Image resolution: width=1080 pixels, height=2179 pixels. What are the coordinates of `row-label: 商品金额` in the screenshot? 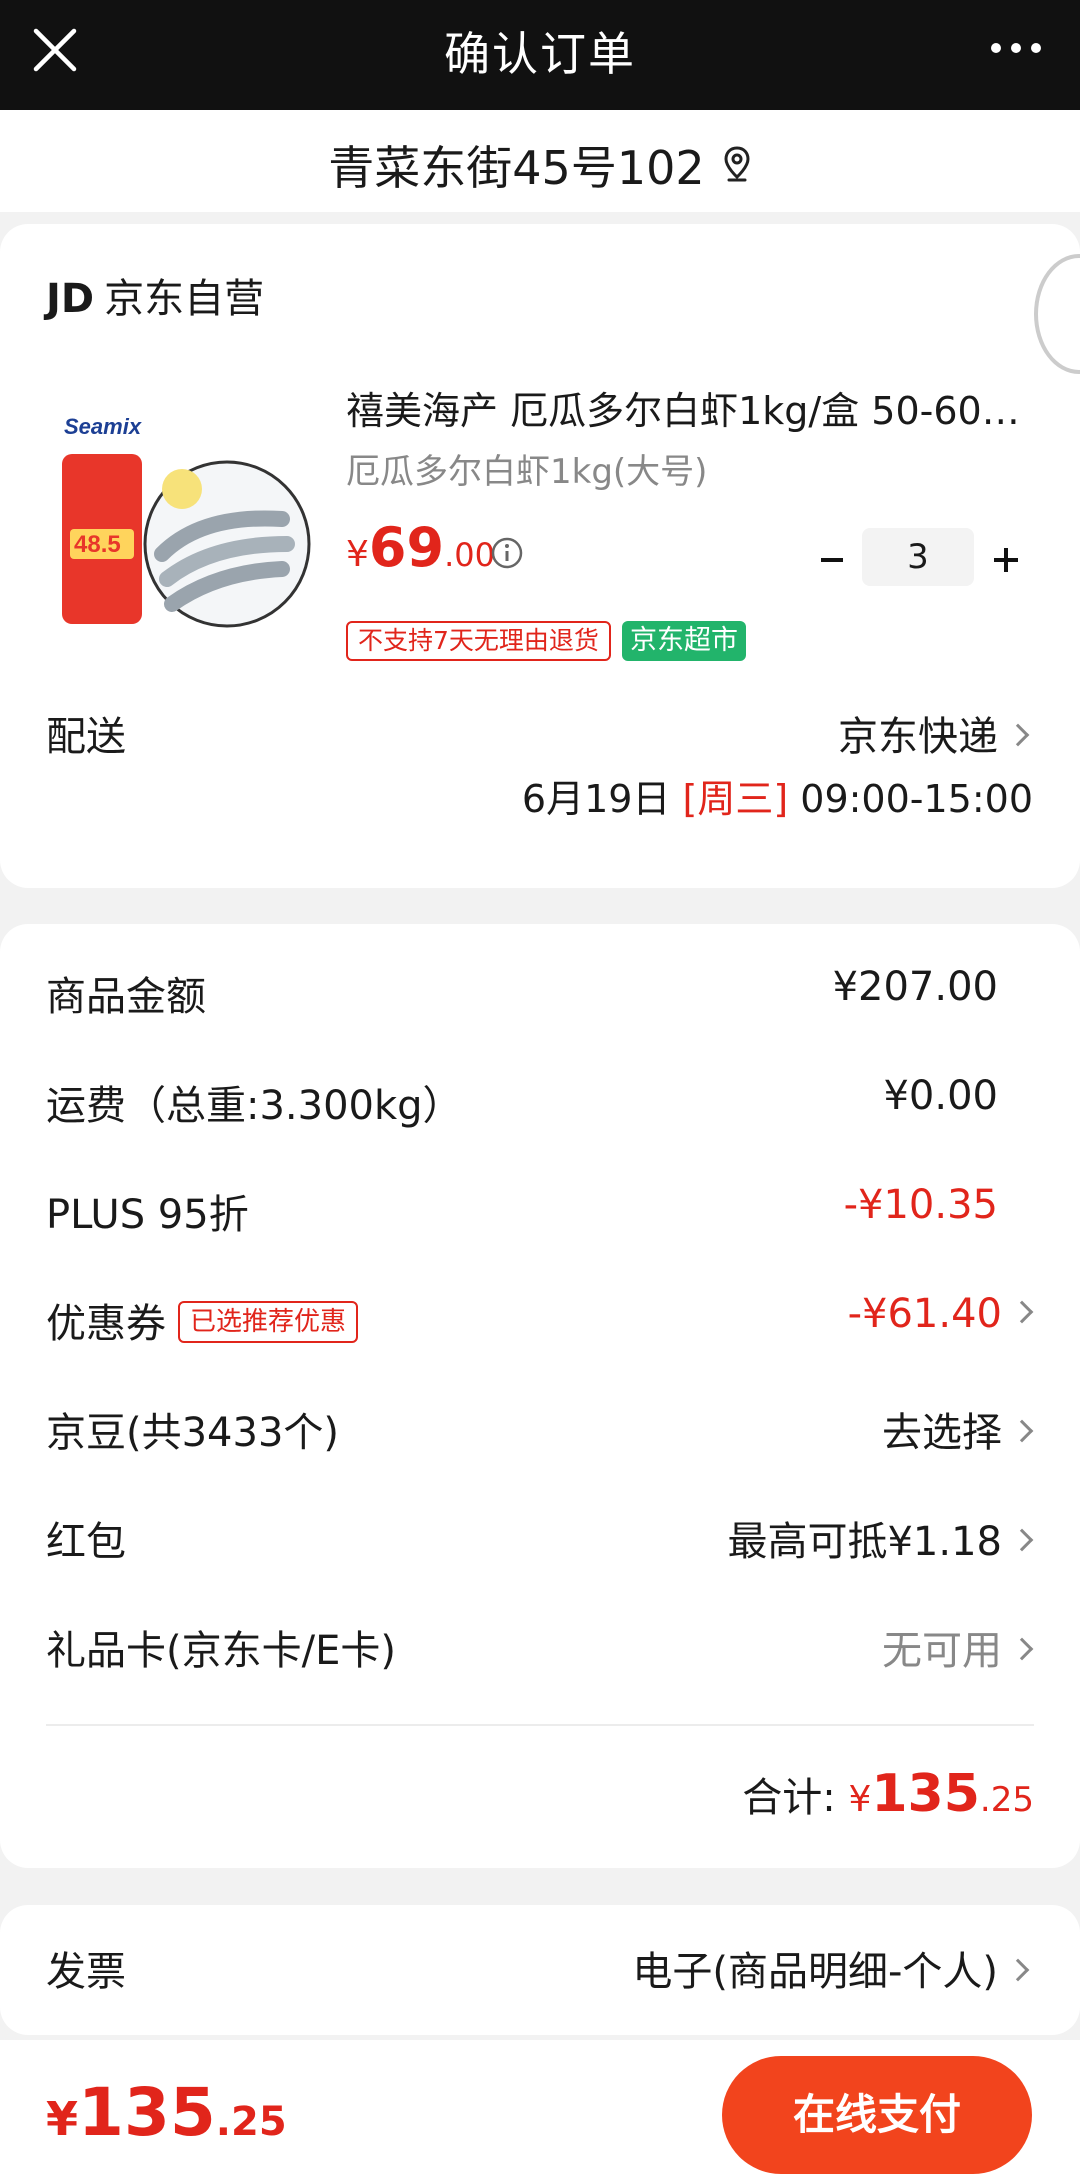 It's located at (126, 997).